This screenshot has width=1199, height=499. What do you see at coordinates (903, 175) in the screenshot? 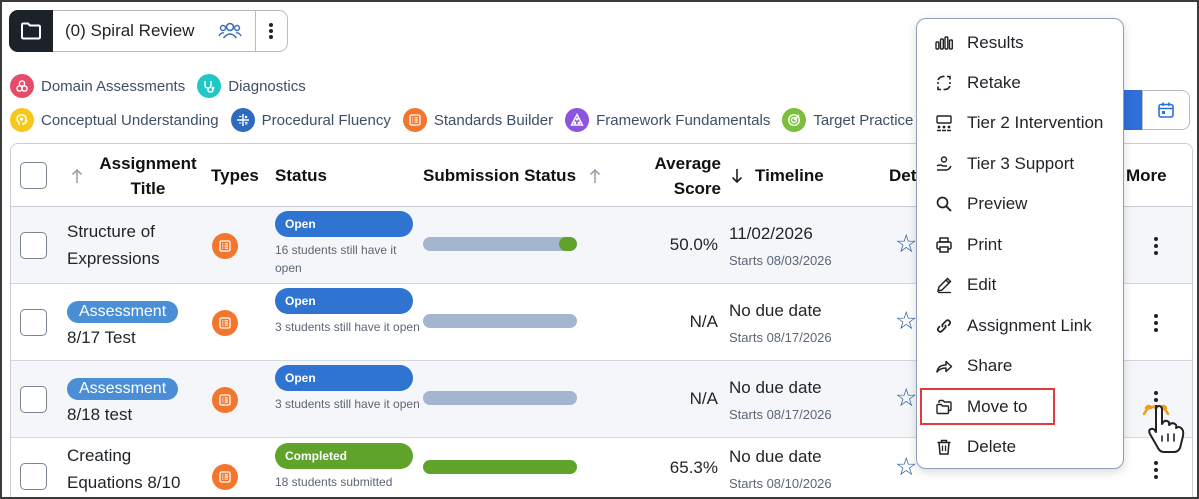
I see `header-details: Det` at bounding box center [903, 175].